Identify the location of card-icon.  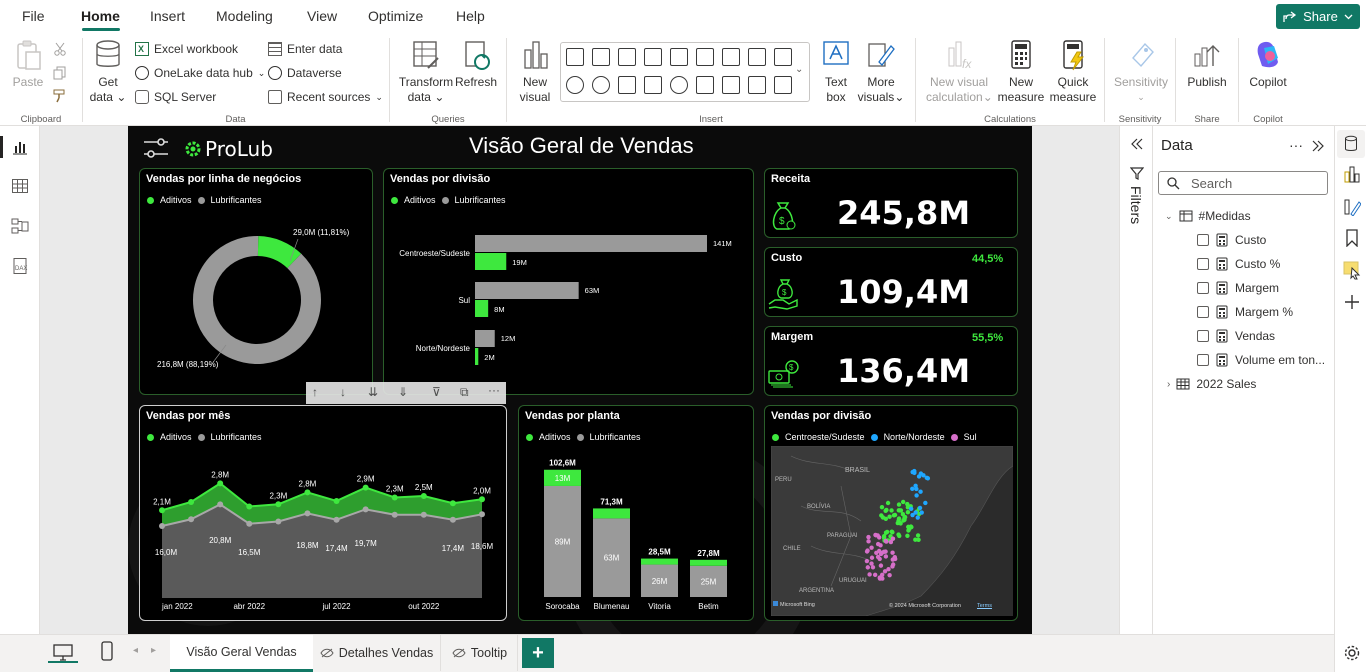
(705, 85).